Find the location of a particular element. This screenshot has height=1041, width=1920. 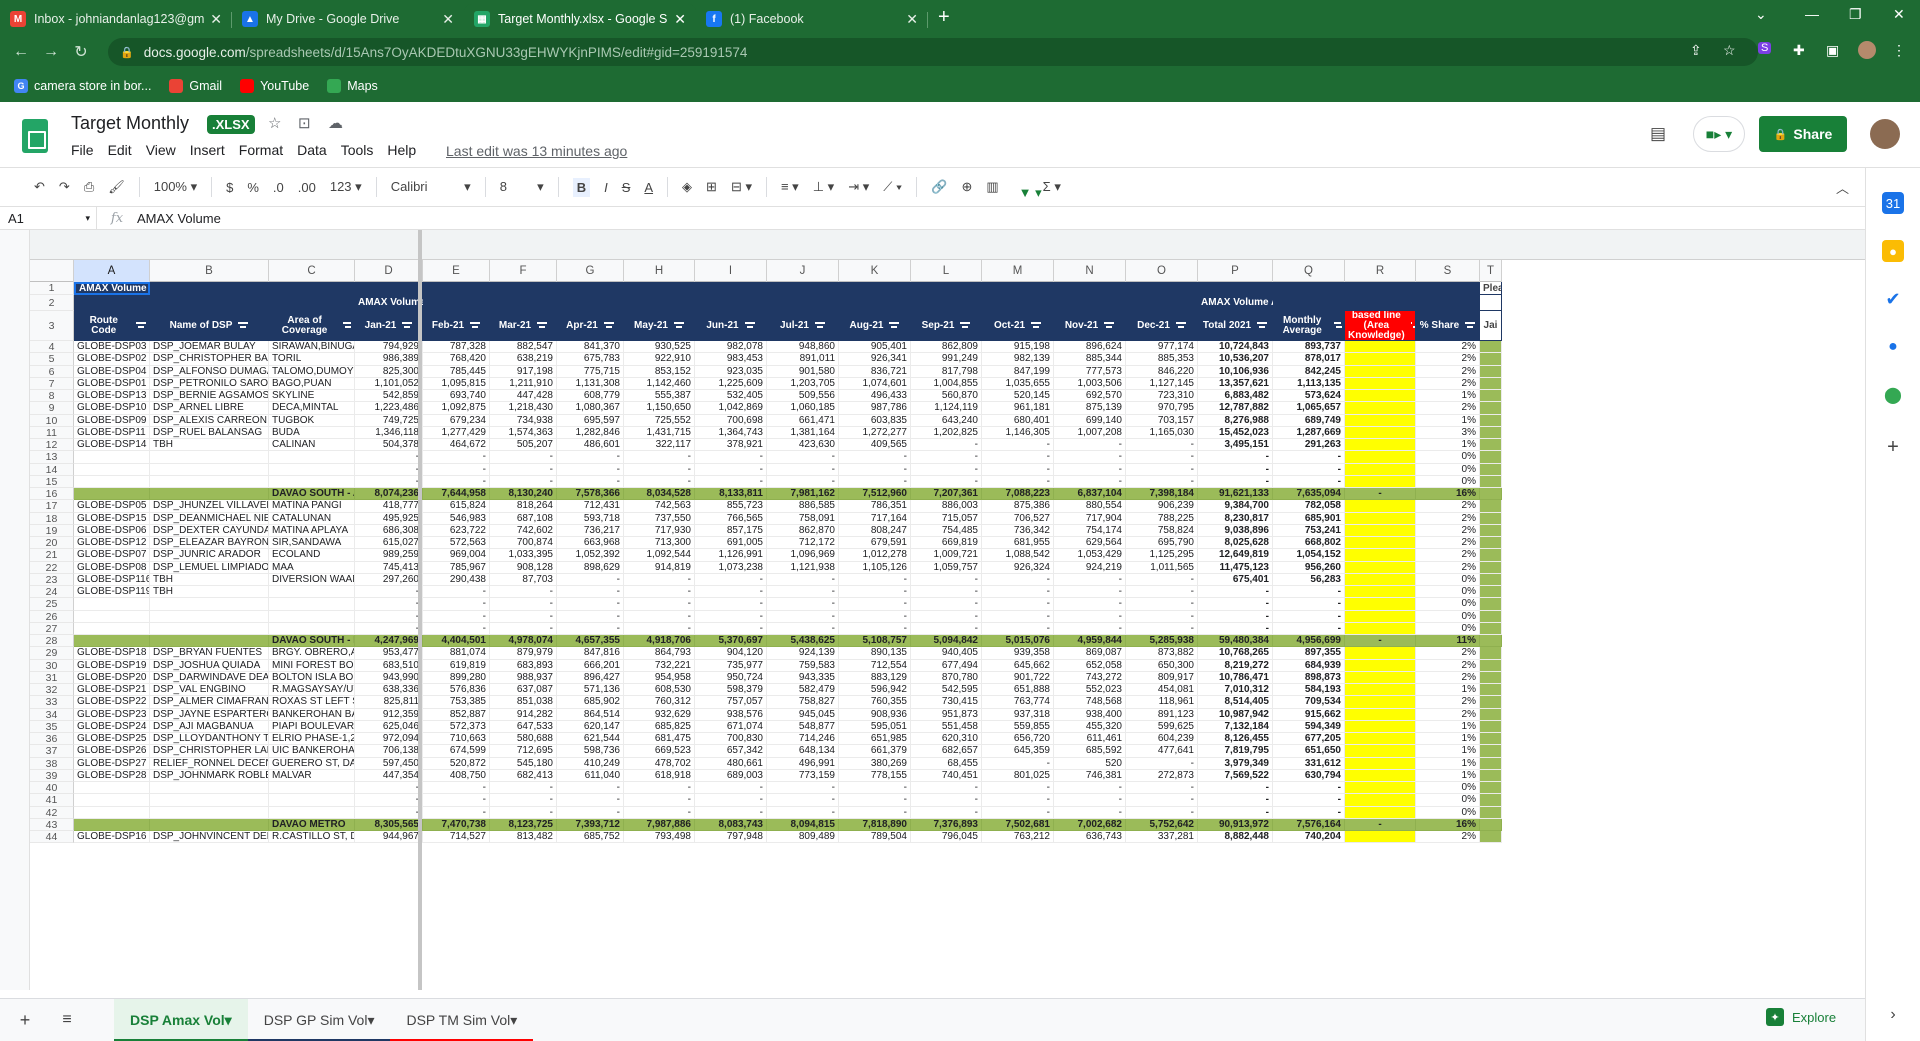

cell: 915,662 is located at coordinates (1309, 714).